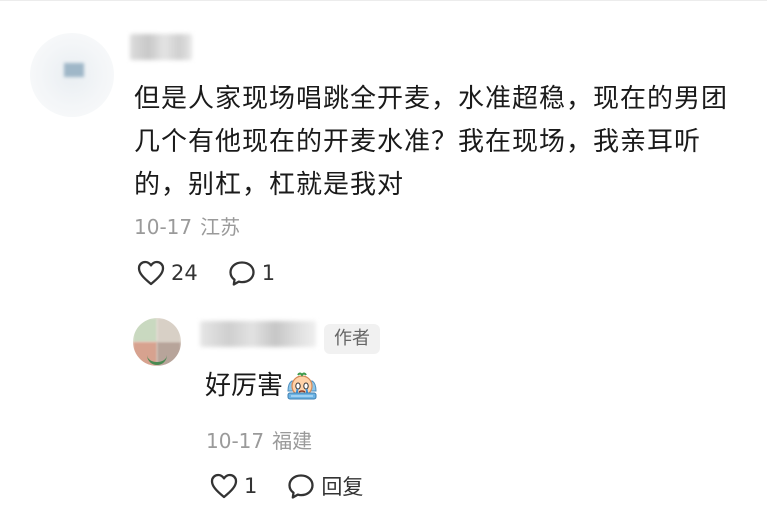 This screenshot has height=519, width=767. What do you see at coordinates (302, 386) in the screenshot?
I see `crying-emoji-icon` at bounding box center [302, 386].